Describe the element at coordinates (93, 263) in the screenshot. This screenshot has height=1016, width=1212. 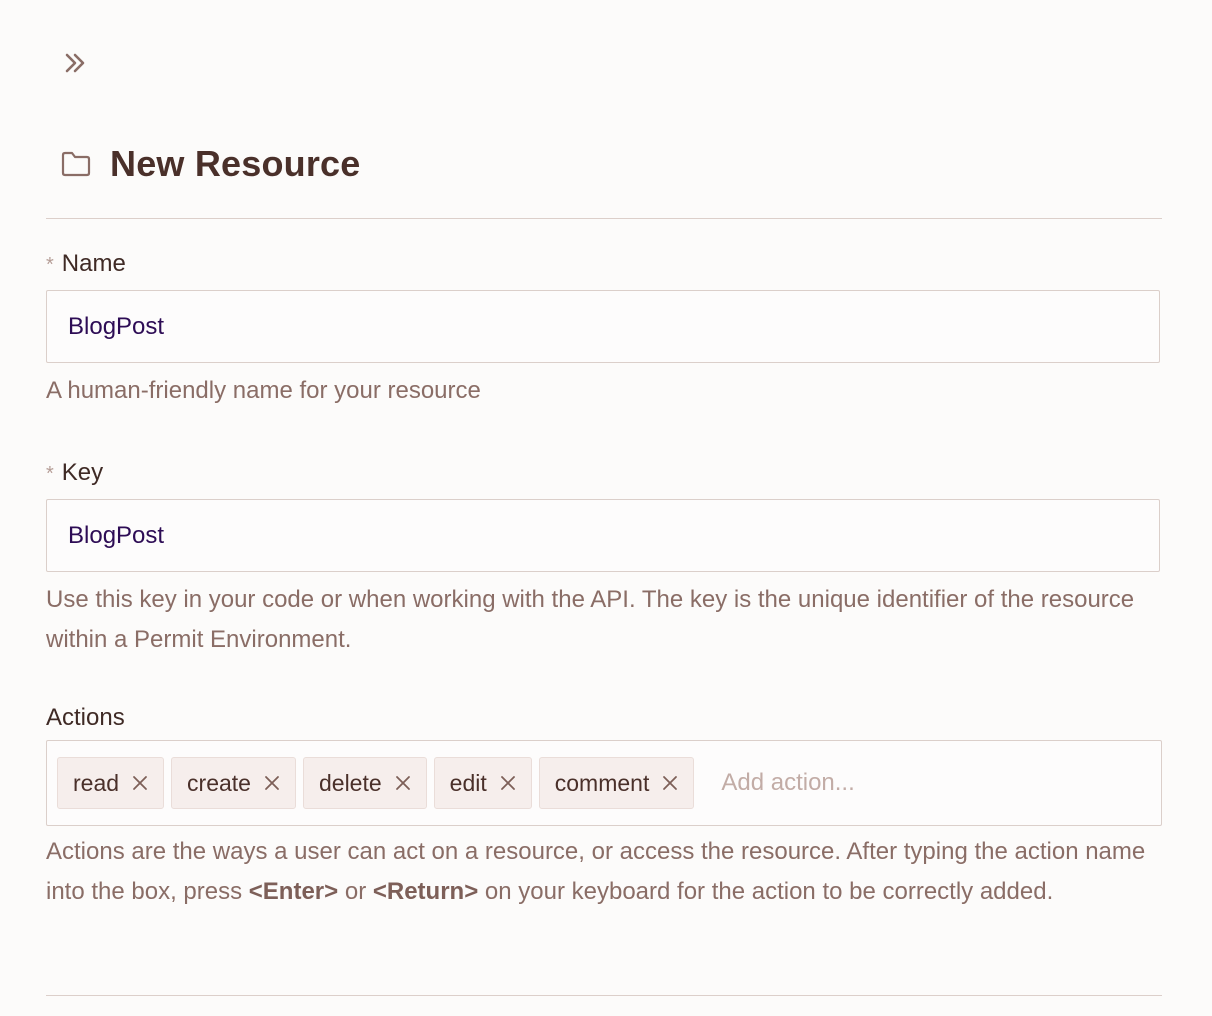
I see `name-label: Name` at that location.